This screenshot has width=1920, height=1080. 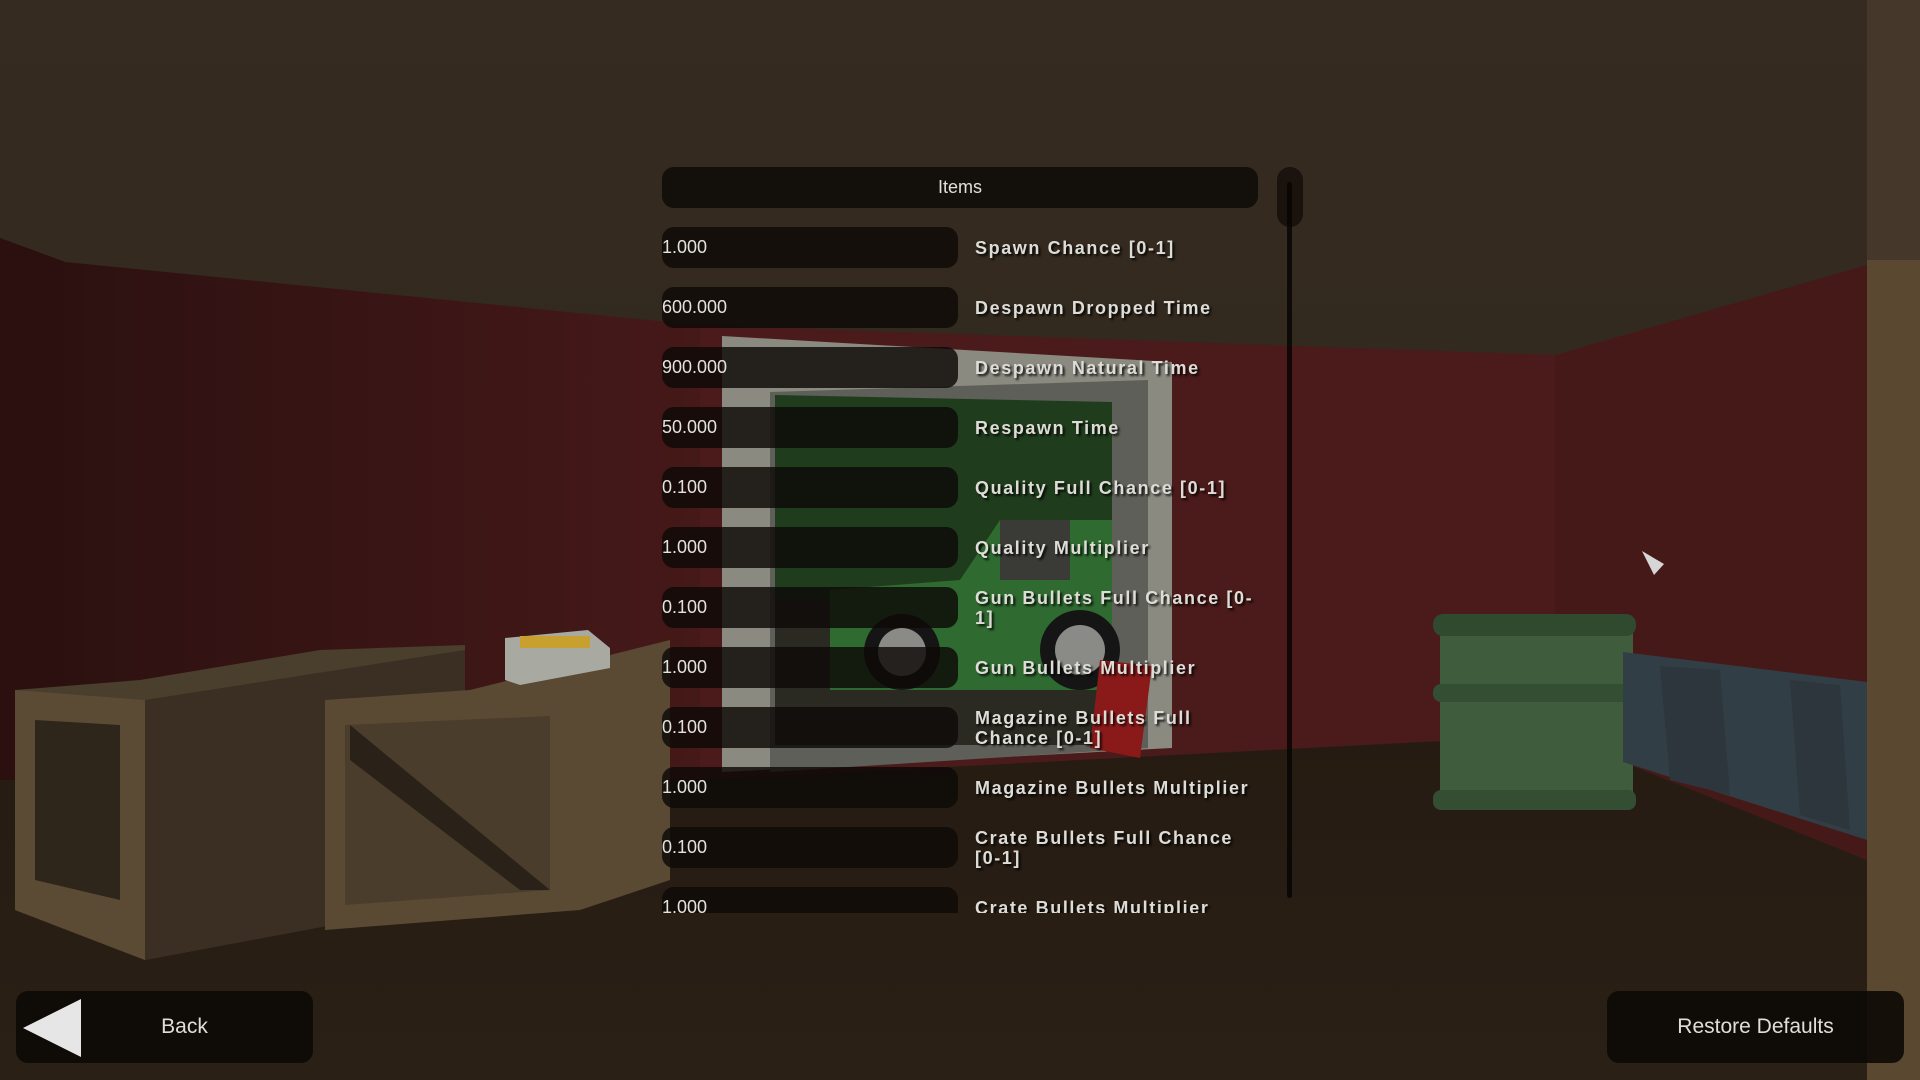 What do you see at coordinates (1092, 905) in the screenshot?
I see `setting-label: Crate Bullets Multiplier` at bounding box center [1092, 905].